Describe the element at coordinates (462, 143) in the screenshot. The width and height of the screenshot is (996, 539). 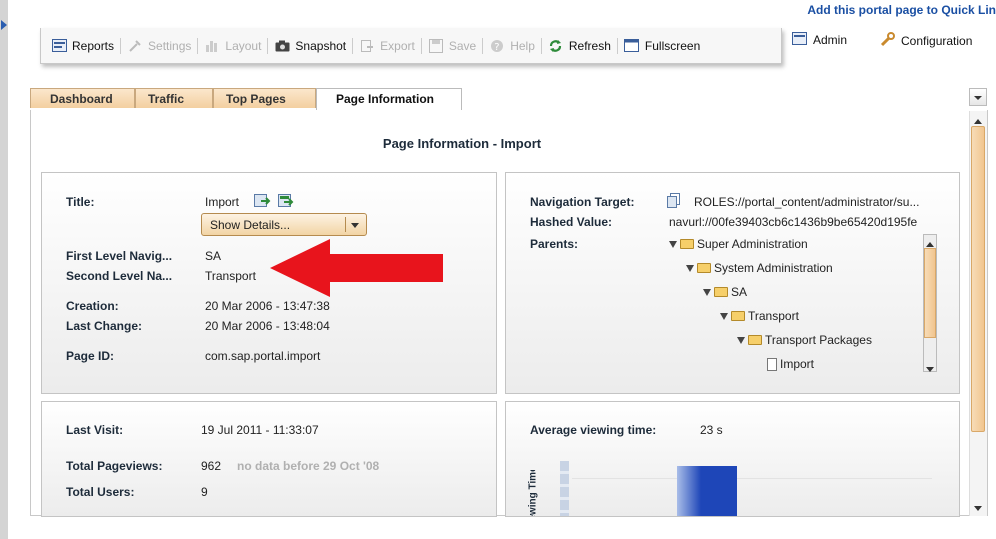
I see `page-heading: Page Information - Import` at that location.